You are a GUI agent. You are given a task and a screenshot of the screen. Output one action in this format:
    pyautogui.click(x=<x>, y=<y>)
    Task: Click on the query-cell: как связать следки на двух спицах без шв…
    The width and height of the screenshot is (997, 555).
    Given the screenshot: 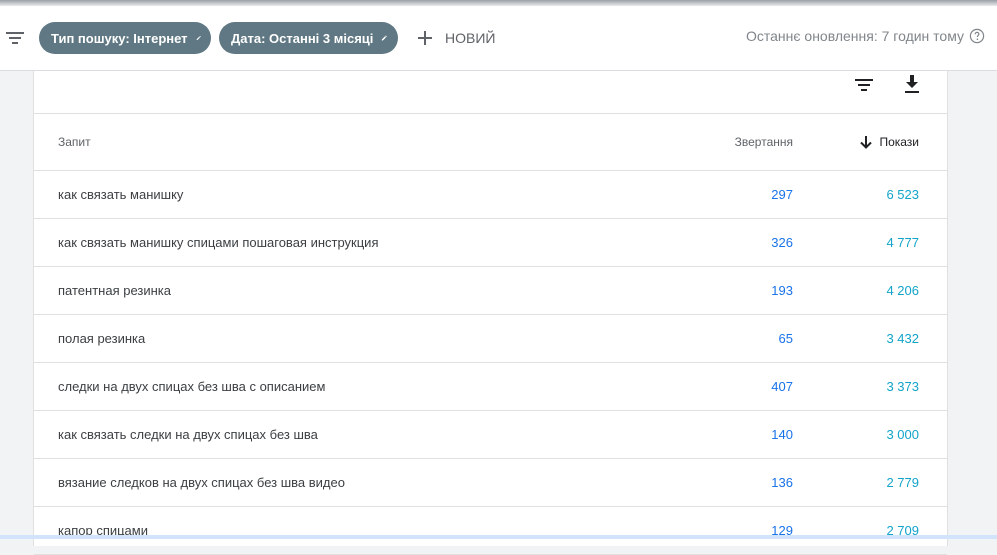 What is the action you would take?
    pyautogui.click(x=188, y=434)
    